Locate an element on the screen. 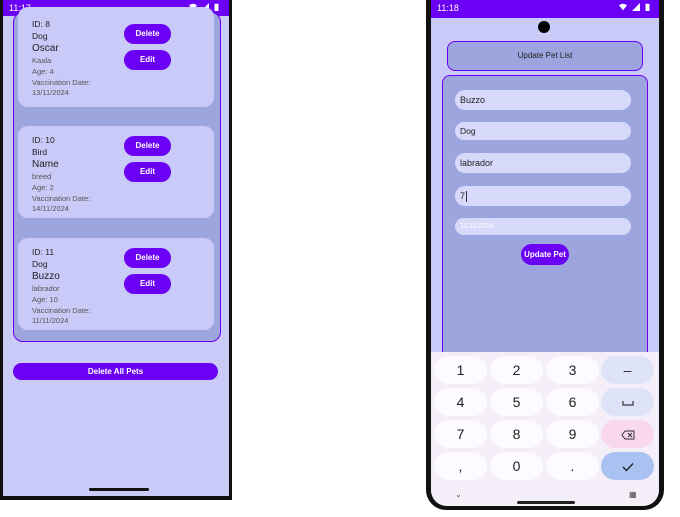 This screenshot has height=517, width=680. pet-age: Age: 10 is located at coordinates (45, 299).